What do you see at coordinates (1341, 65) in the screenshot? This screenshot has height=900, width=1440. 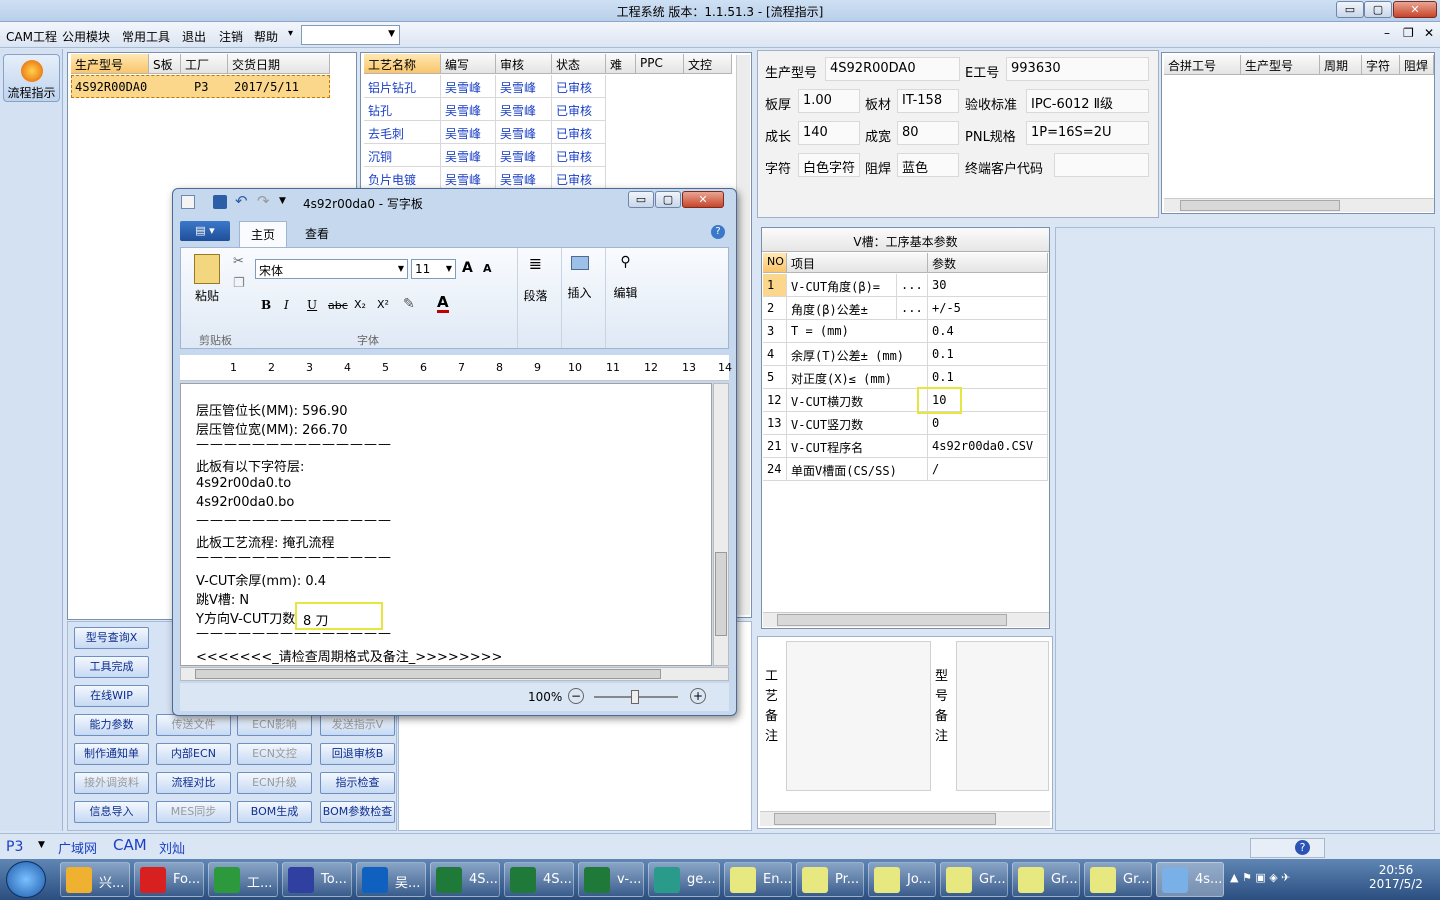 I see `col-merge-period: 周期` at bounding box center [1341, 65].